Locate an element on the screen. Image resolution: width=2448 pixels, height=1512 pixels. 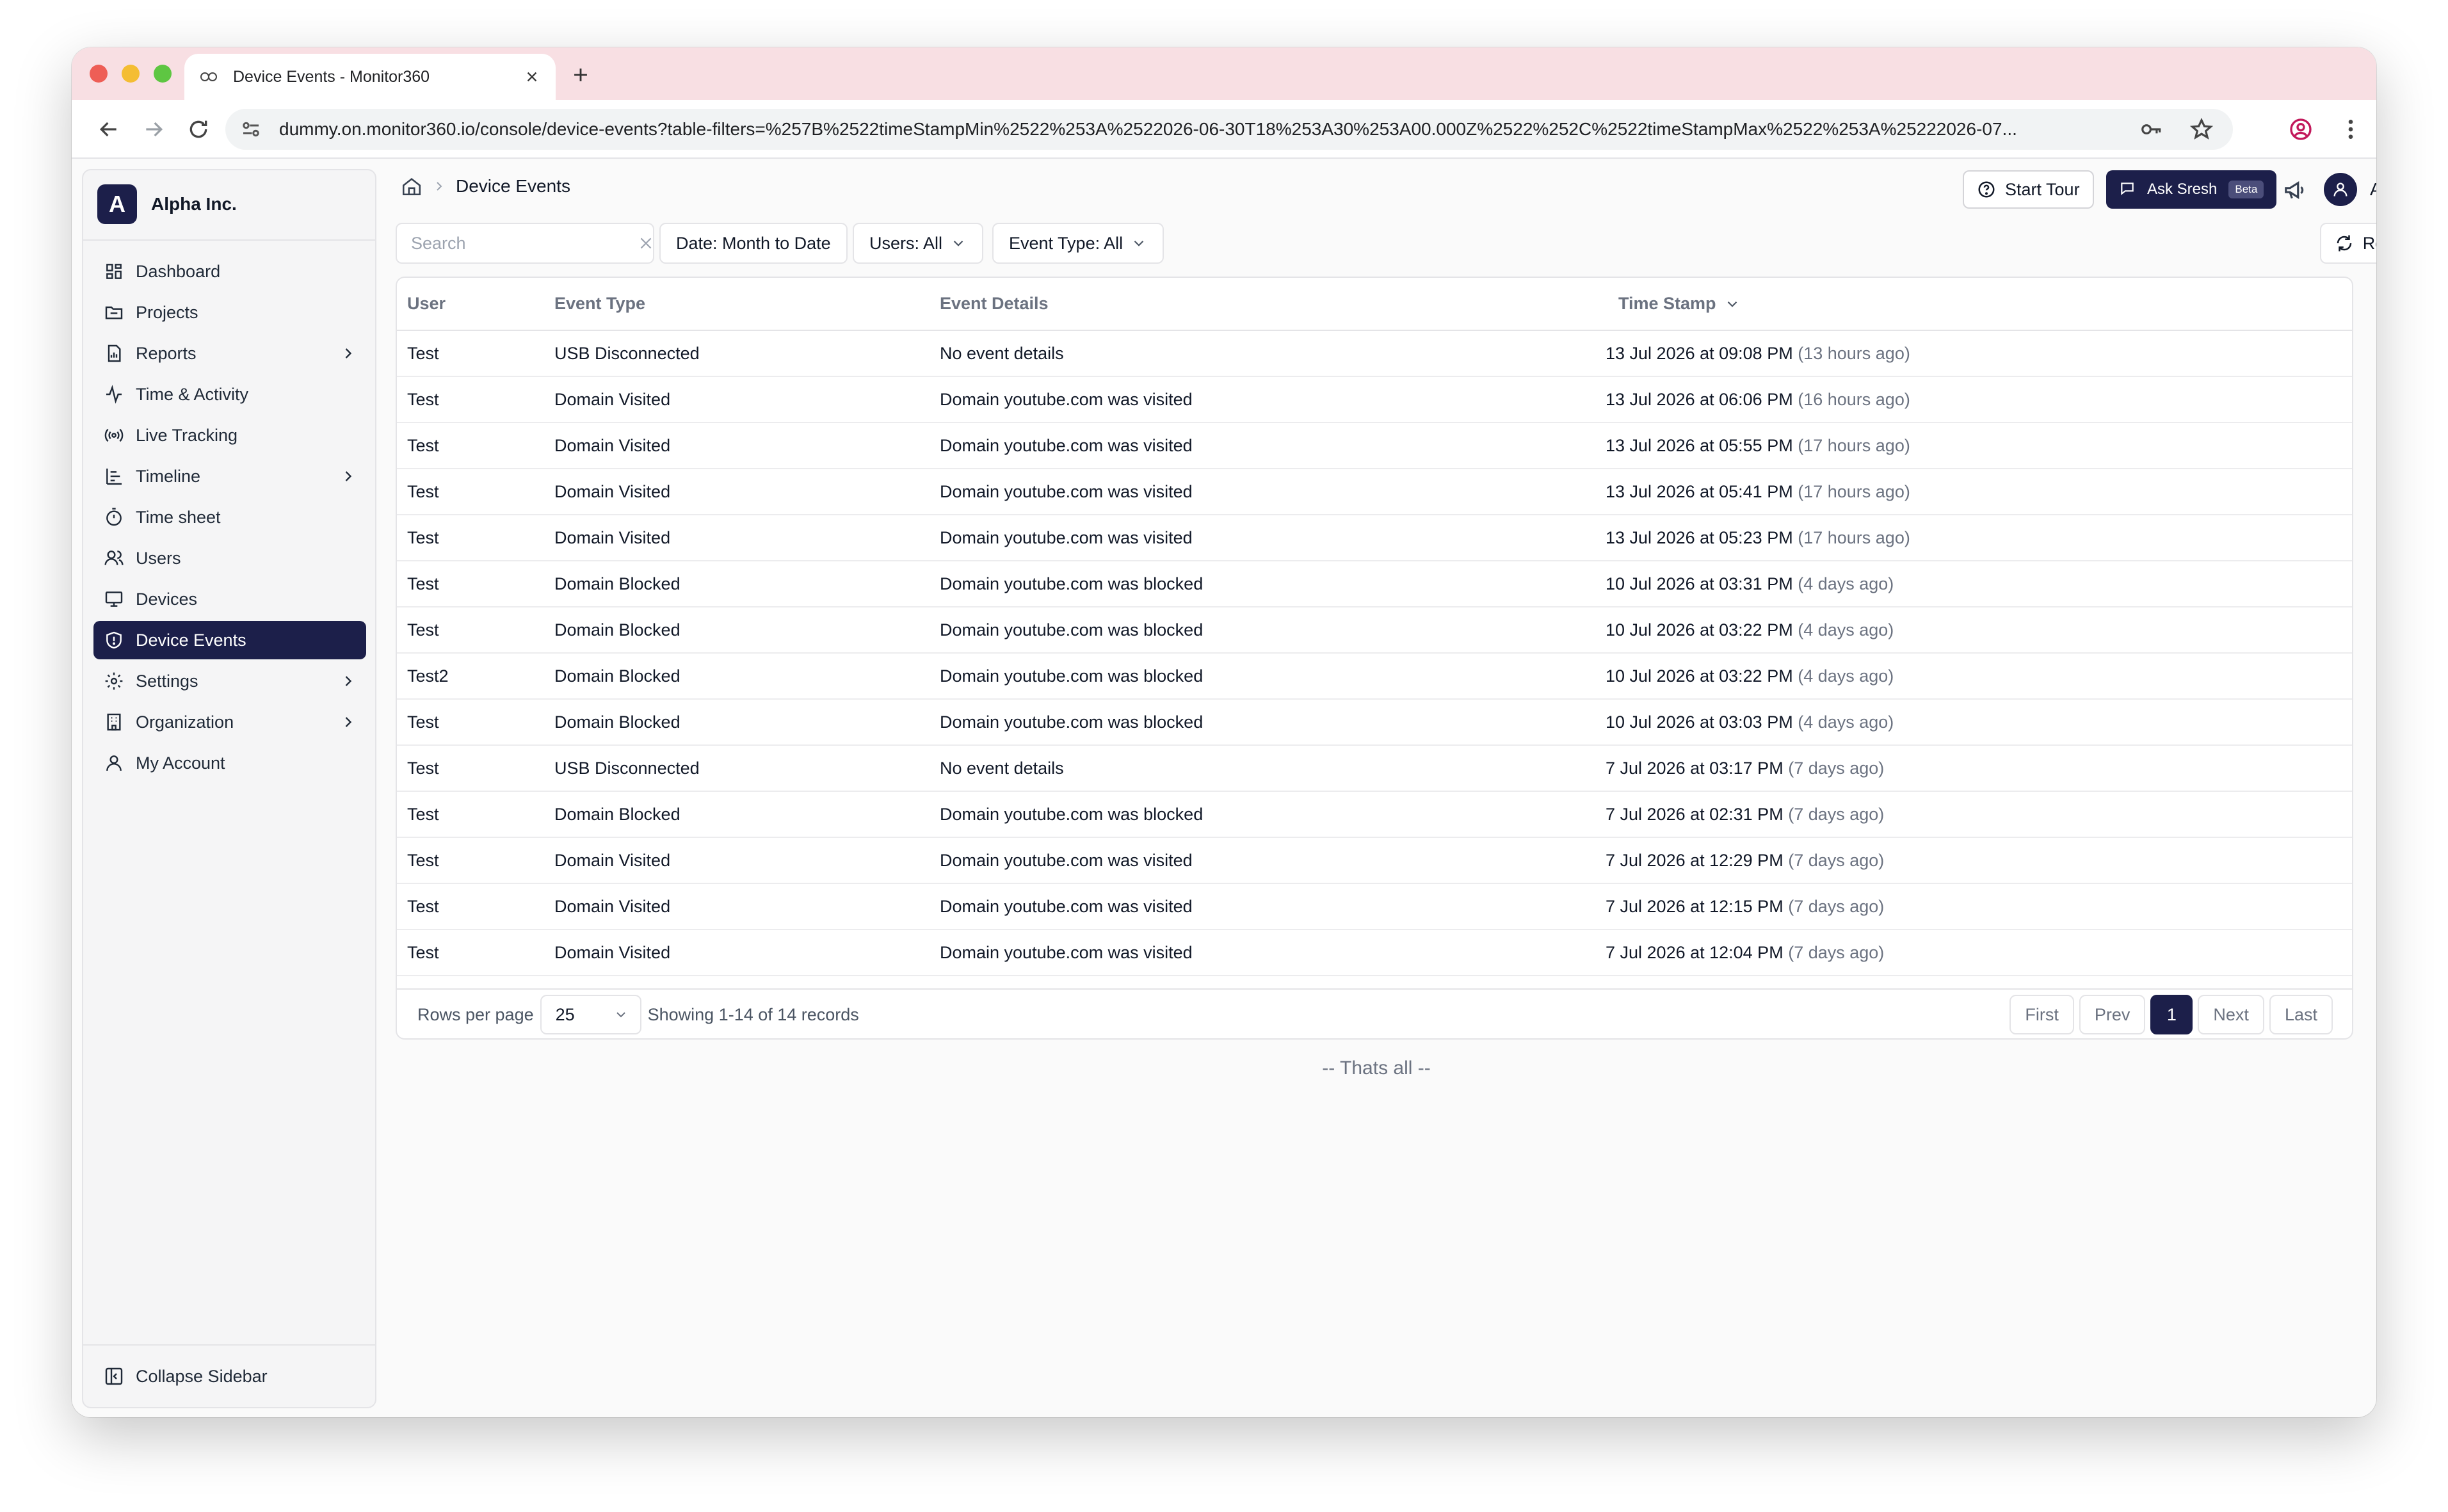
close-tab-icon is located at coordinates (532, 76).